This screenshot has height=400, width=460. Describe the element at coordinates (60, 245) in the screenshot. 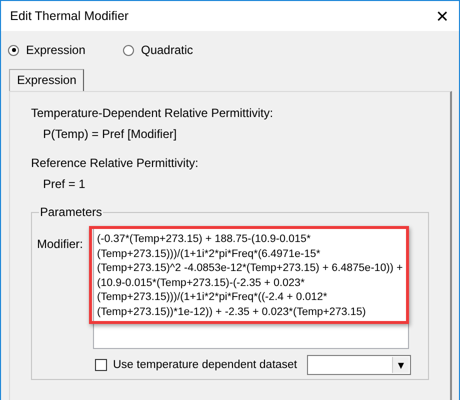

I see `modifier-label: Modifier:` at that location.